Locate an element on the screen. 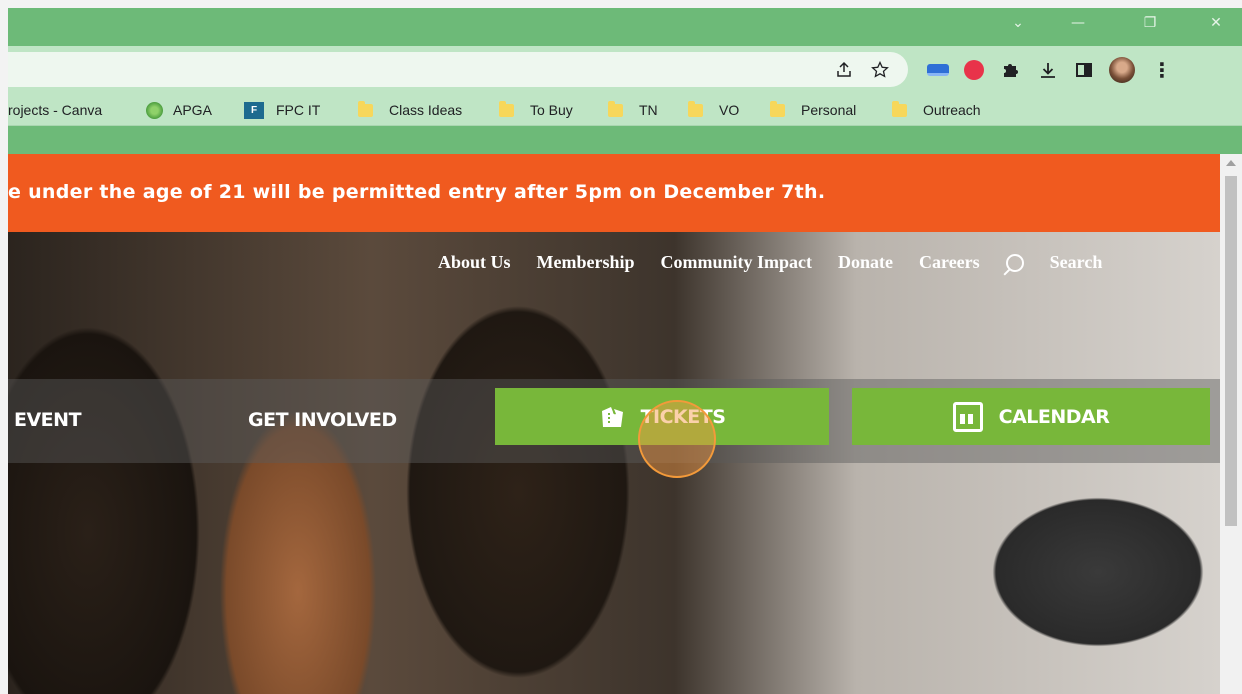 The image size is (1242, 694). bookmark-class-ideas: Class Ideas is located at coordinates (410, 110).